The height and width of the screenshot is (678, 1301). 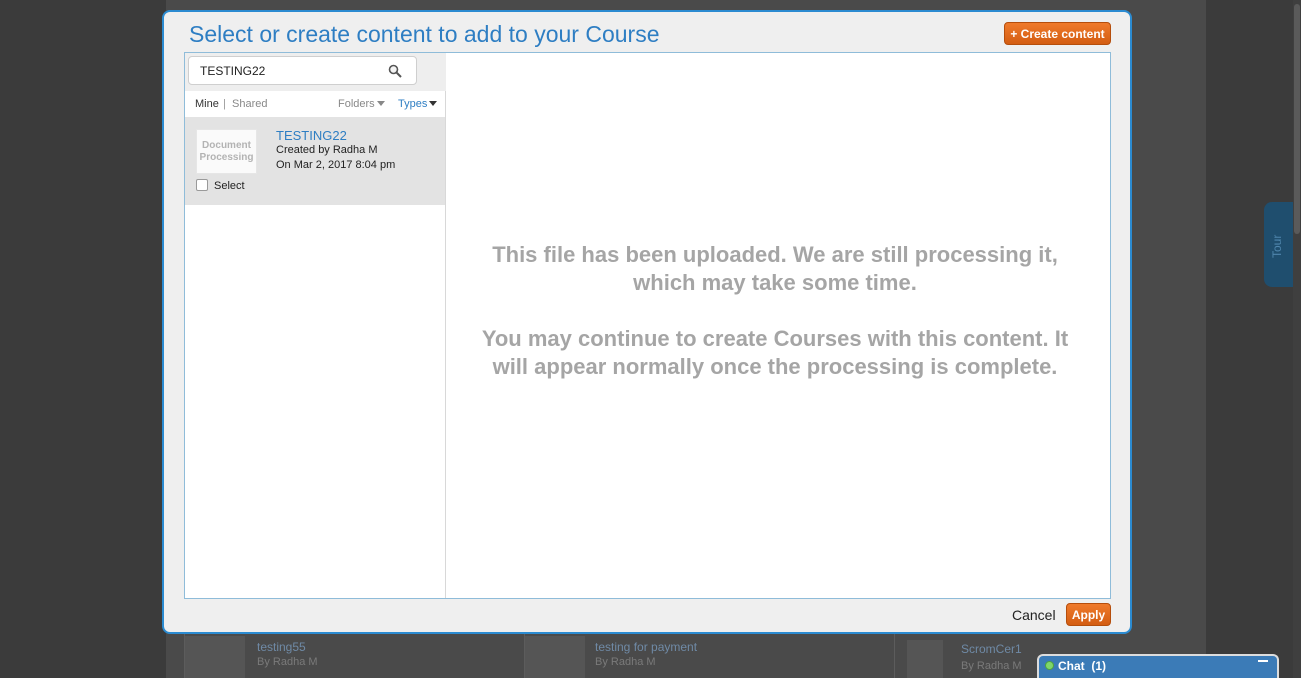 I want to click on background-card: testing for payment By Radha M, so click(x=704, y=656).